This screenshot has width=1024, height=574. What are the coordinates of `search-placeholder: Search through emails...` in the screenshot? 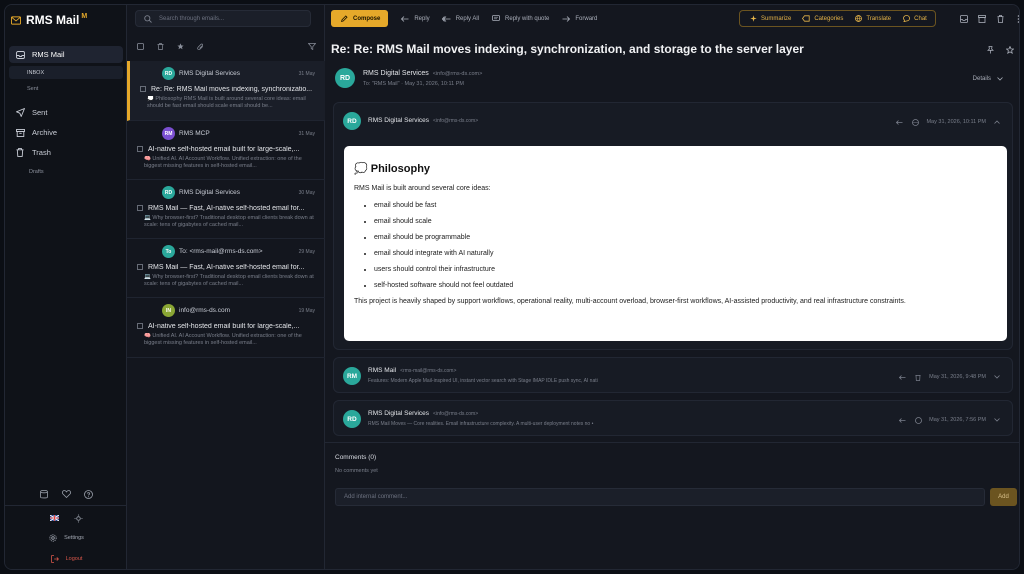 It's located at (192, 18).